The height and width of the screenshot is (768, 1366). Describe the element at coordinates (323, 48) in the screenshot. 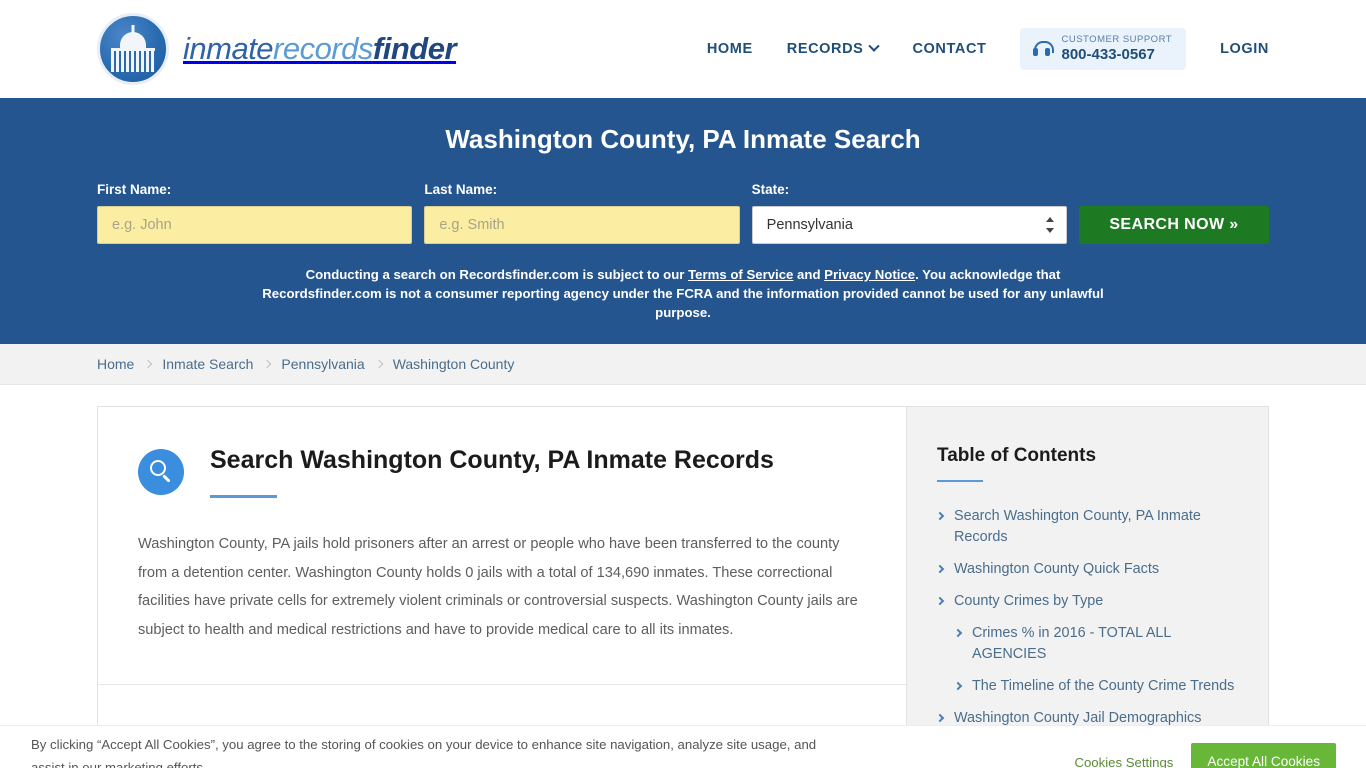

I see `brand-part-2: records` at that location.